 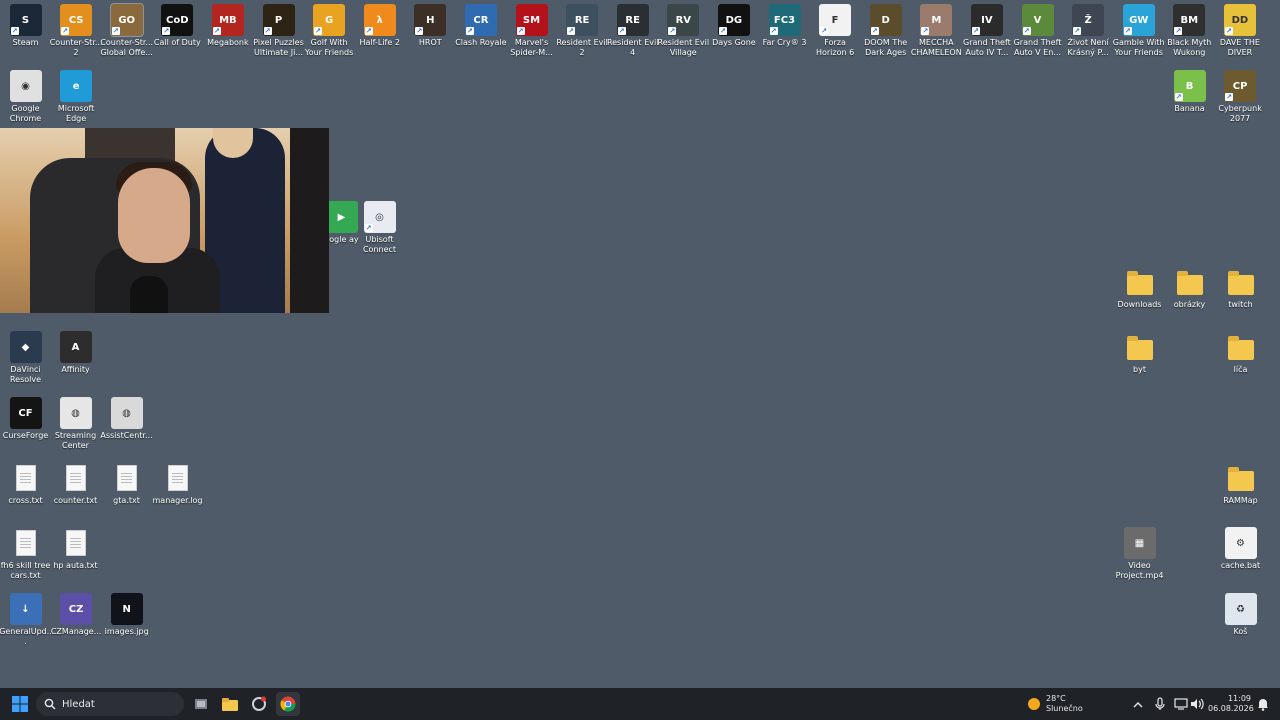 I want to click on desktop-icon-manager-log: manager.log, so click(x=177, y=484).